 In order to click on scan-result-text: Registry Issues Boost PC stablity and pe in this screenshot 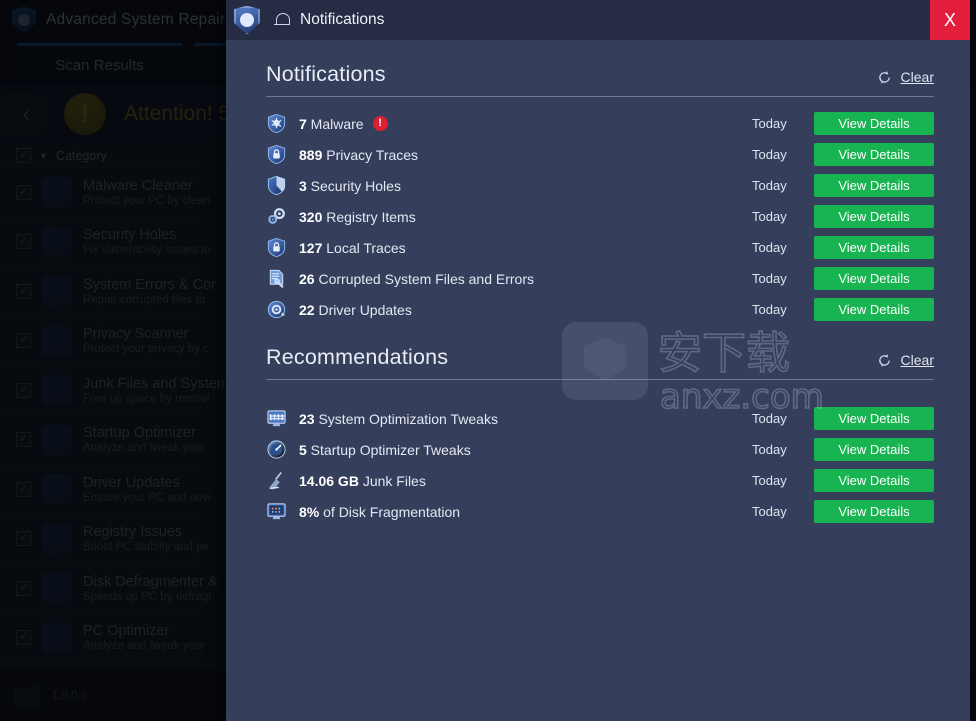, I will do `click(146, 538)`.